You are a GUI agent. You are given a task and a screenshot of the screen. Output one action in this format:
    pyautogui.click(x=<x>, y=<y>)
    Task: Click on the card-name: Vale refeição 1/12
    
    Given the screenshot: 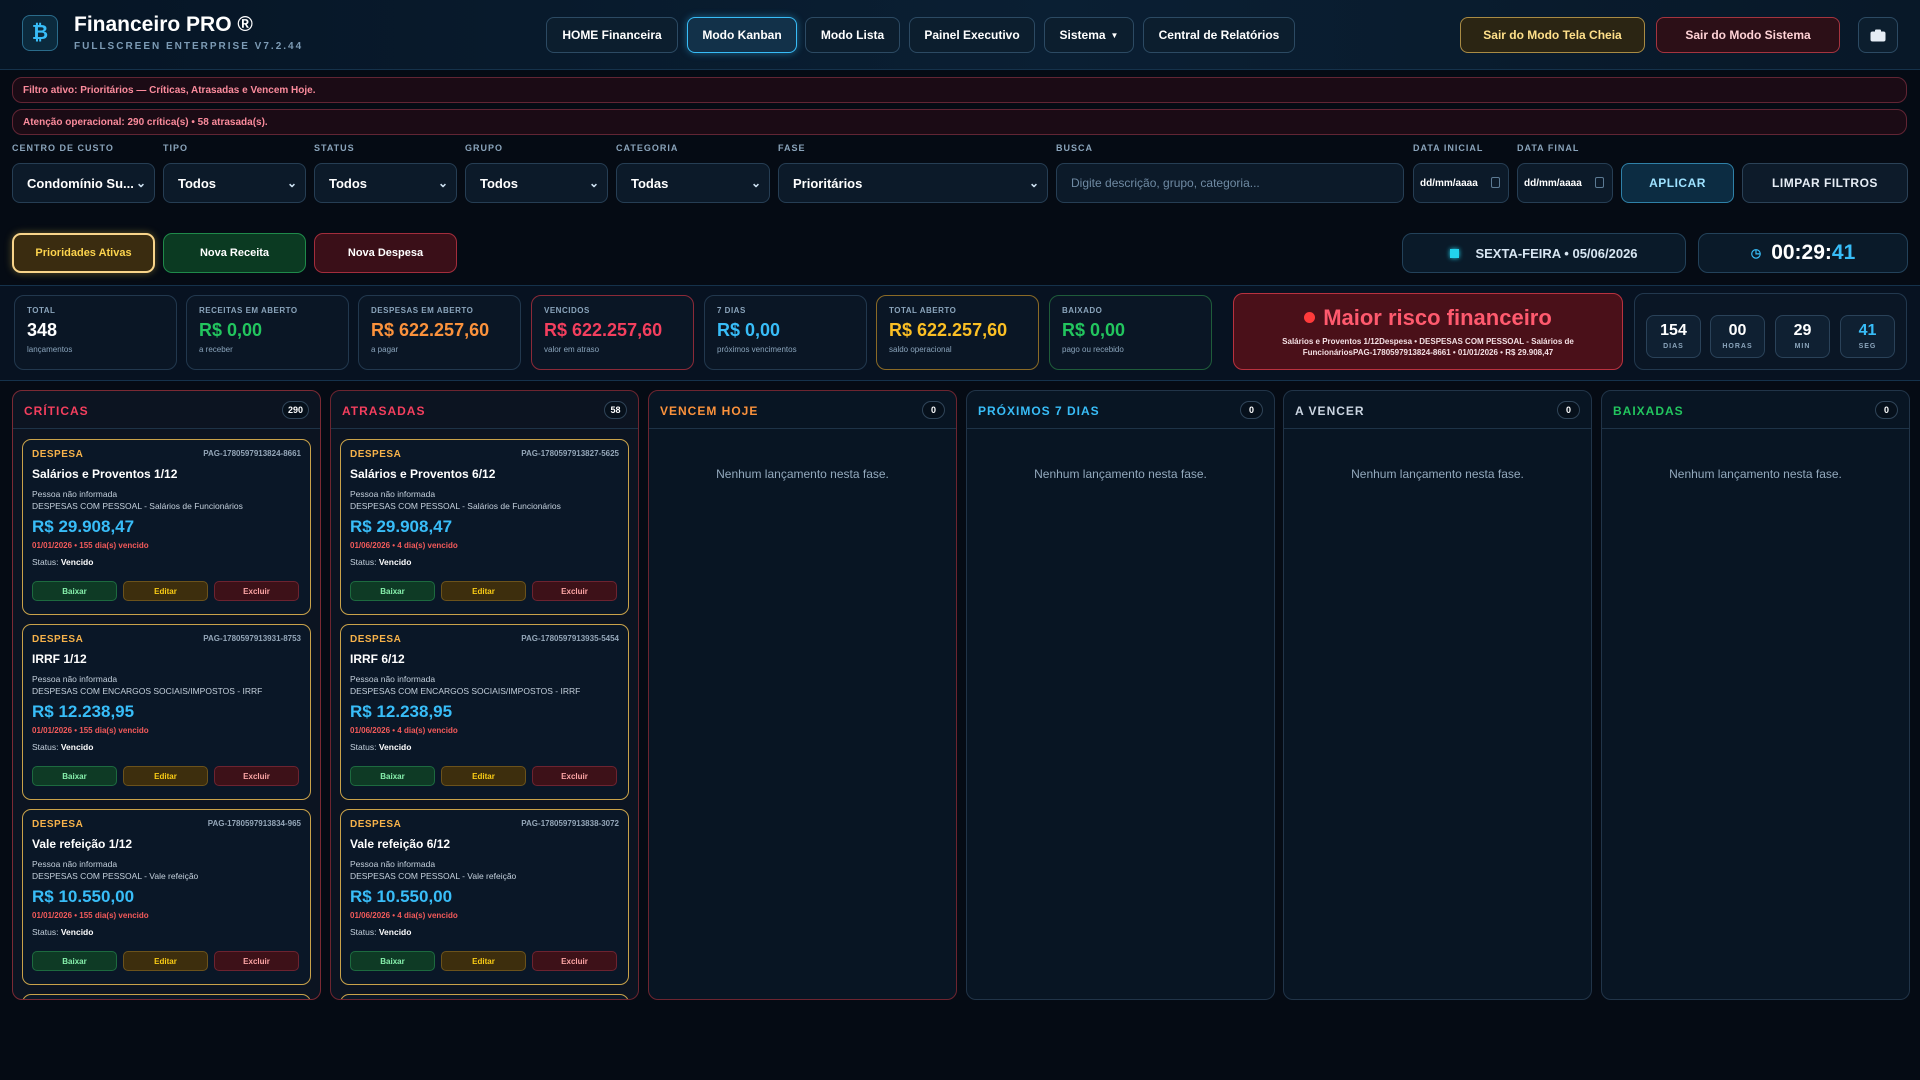 What is the action you would take?
    pyautogui.click(x=82, y=844)
    